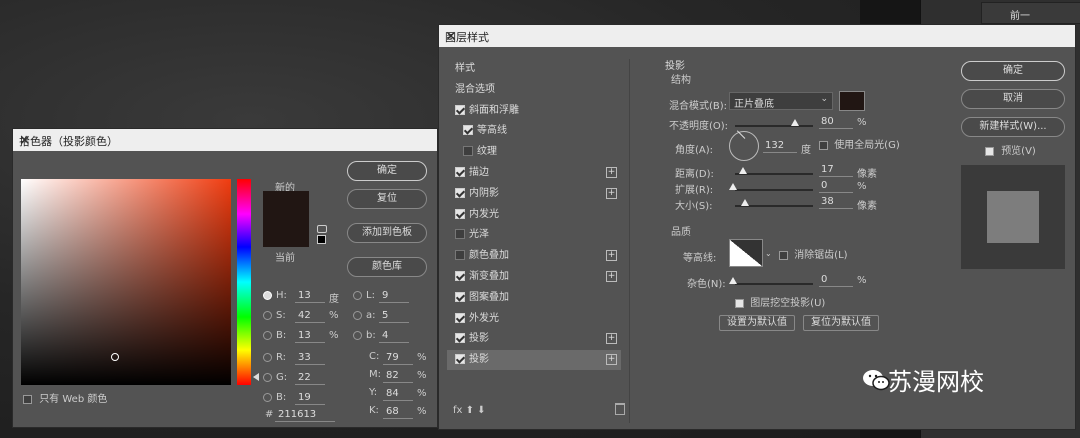  Describe the element at coordinates (310, 296) in the screenshot. I see `hue-input: 13` at that location.